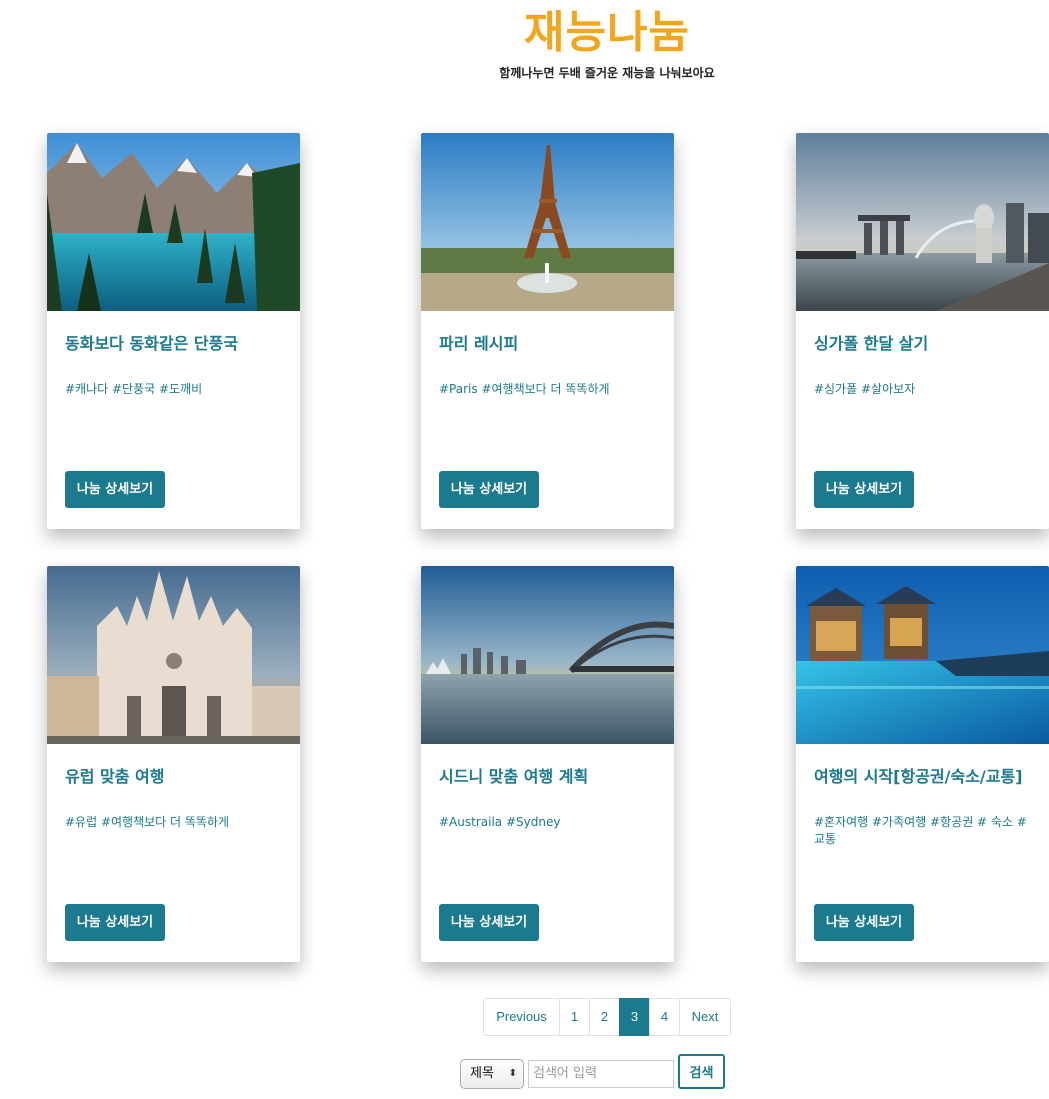  What do you see at coordinates (524, 389) in the screenshot?
I see `card-tags: #Paris #여행책보다 더 똑똑하게` at bounding box center [524, 389].